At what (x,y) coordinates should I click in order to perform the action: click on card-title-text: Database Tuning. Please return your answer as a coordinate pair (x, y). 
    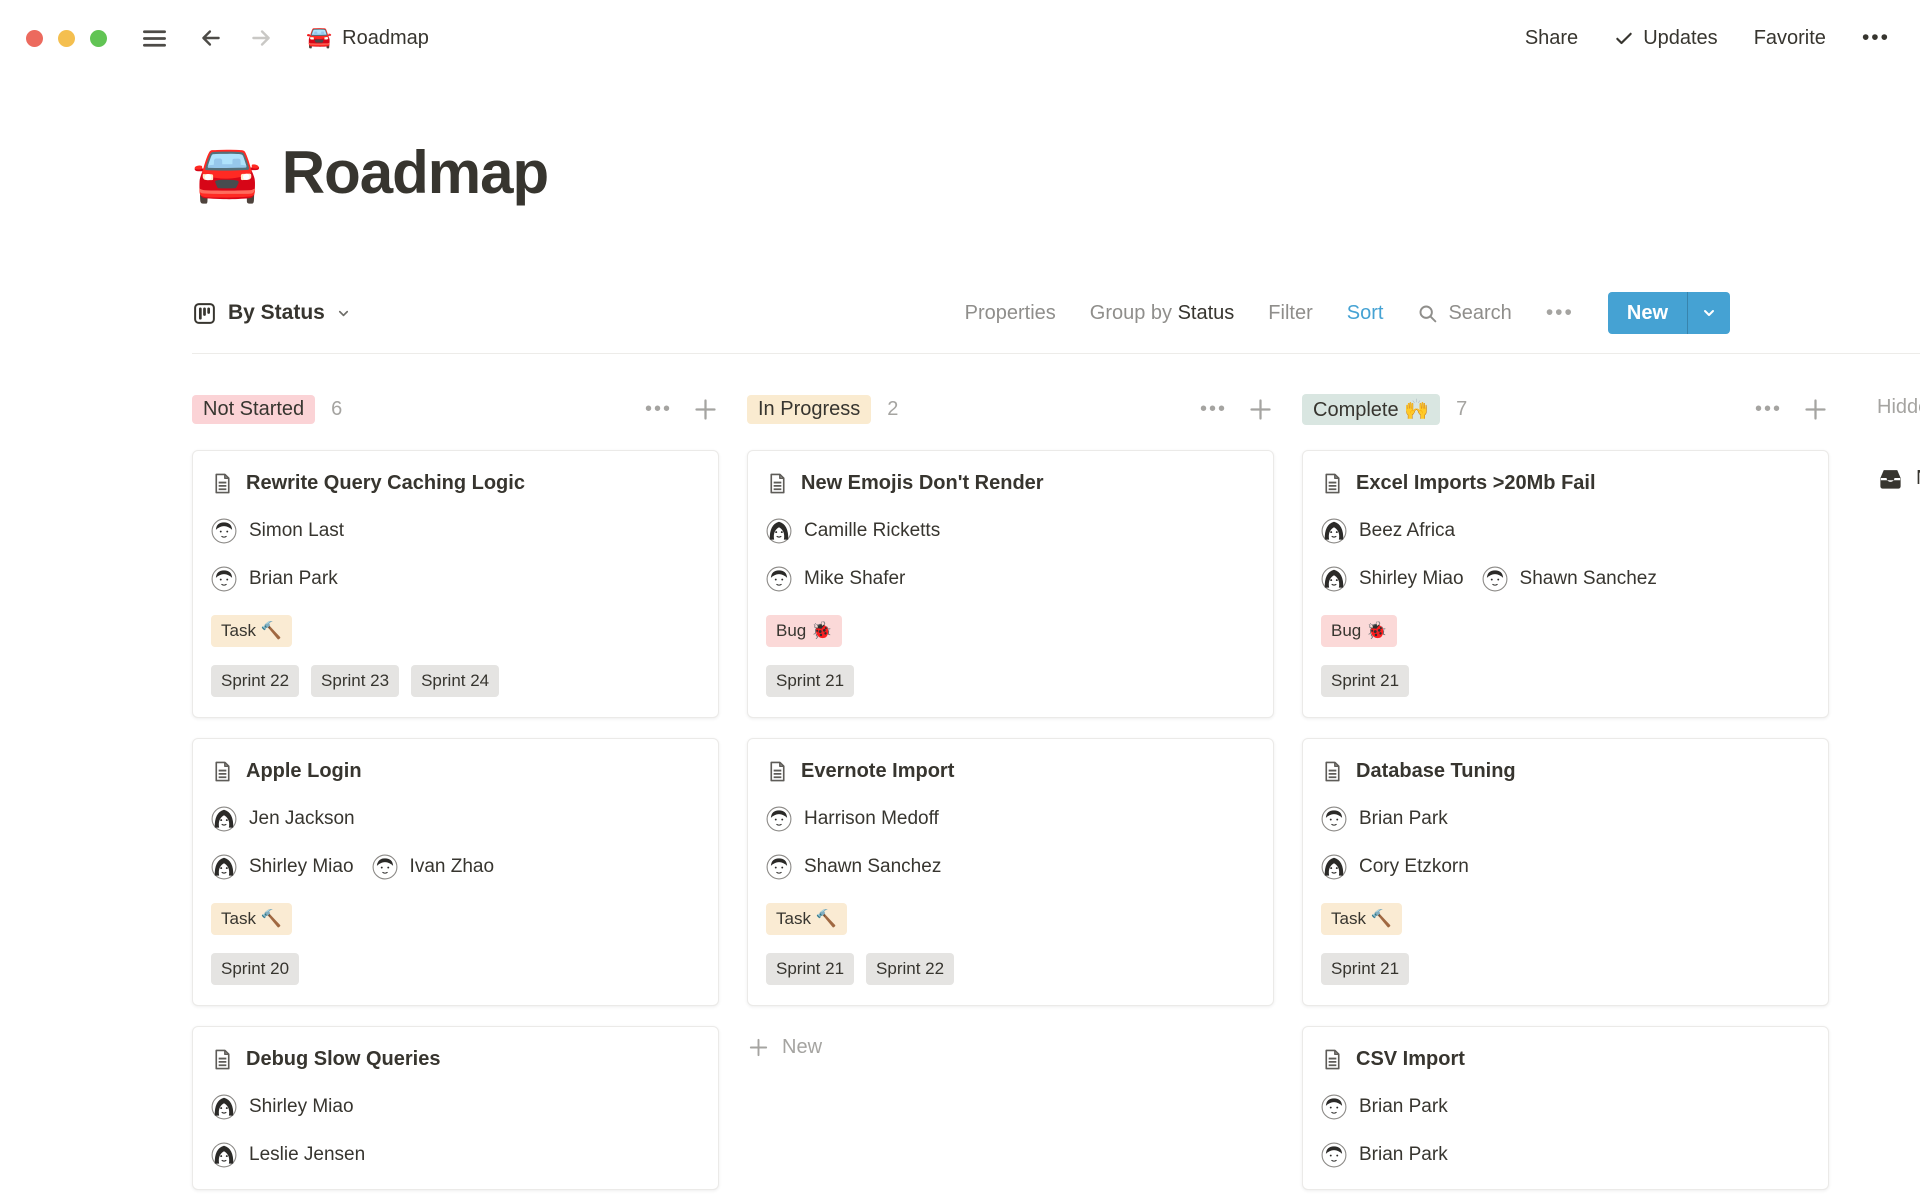
    Looking at the image, I should click on (1436, 771).